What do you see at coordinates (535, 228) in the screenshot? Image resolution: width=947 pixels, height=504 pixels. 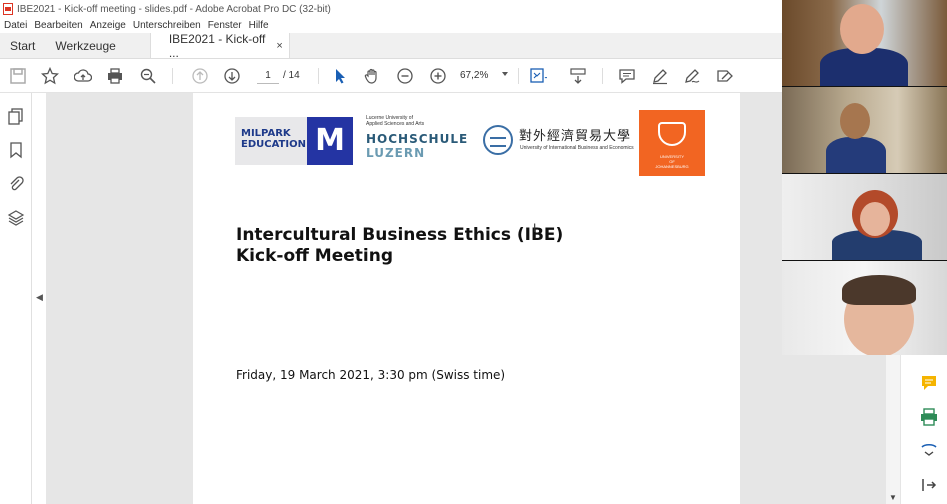 I see `text-cursor-icon: I` at bounding box center [535, 228].